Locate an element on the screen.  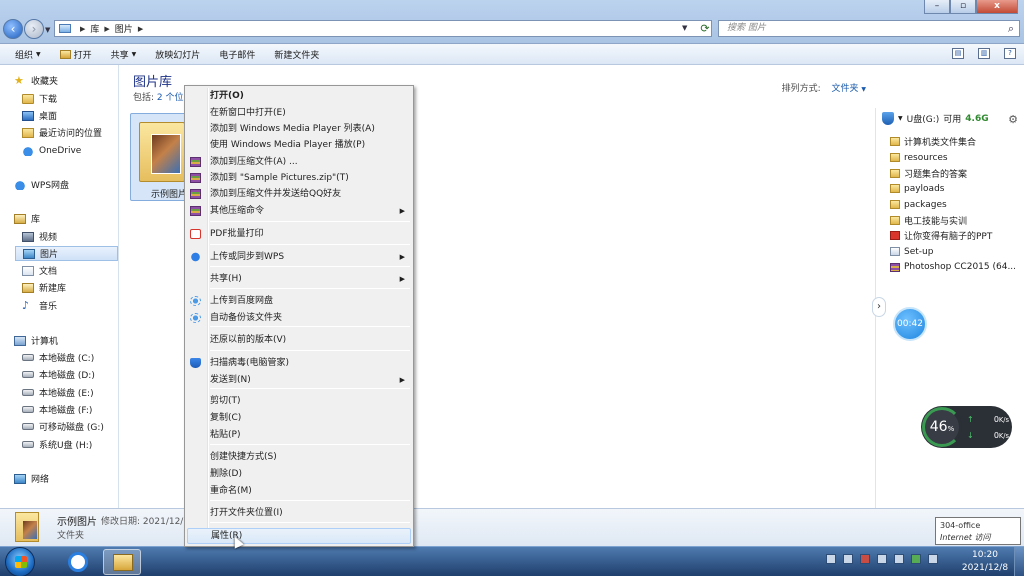
address-bar: ▶ 库 ▶ 图片 ▶ is located at coordinates (383, 28).